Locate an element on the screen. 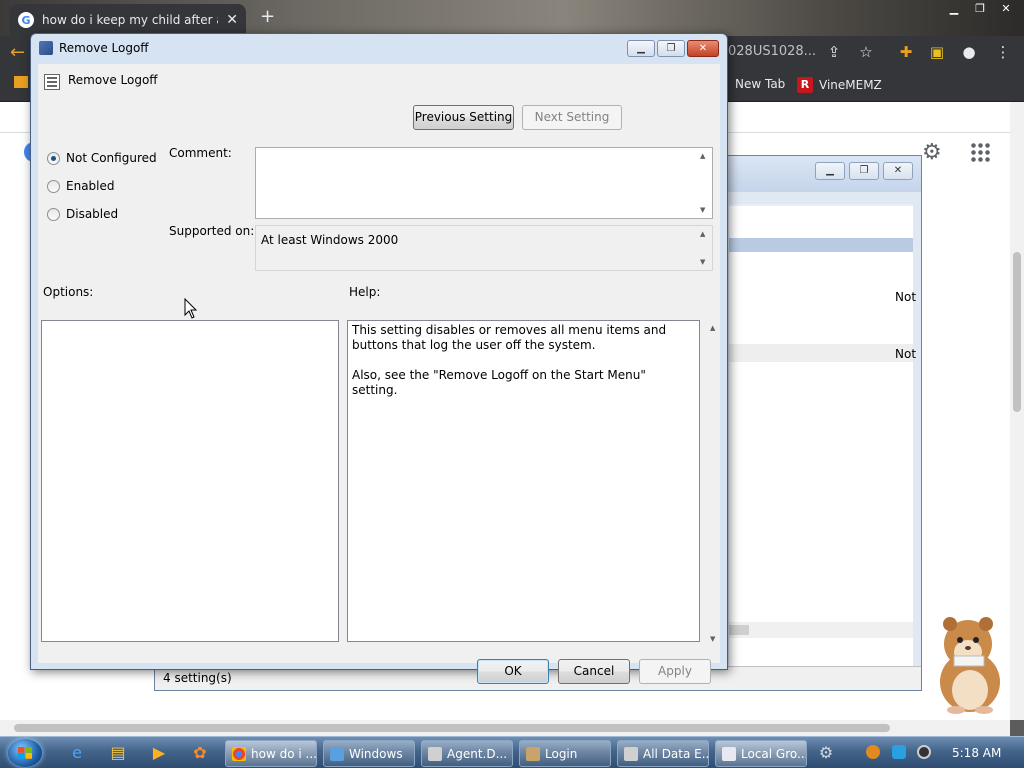  comment-scrollbar: ▲ ▼ is located at coordinates (704, 183).